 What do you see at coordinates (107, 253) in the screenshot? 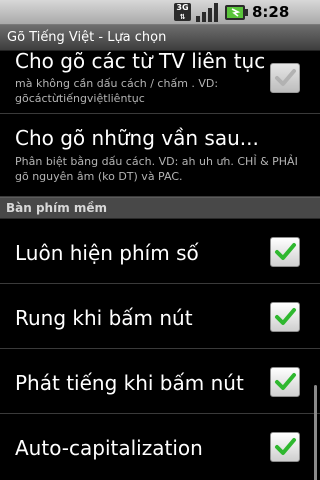
I see `pref-title: Luôn hiện phím số` at bounding box center [107, 253].